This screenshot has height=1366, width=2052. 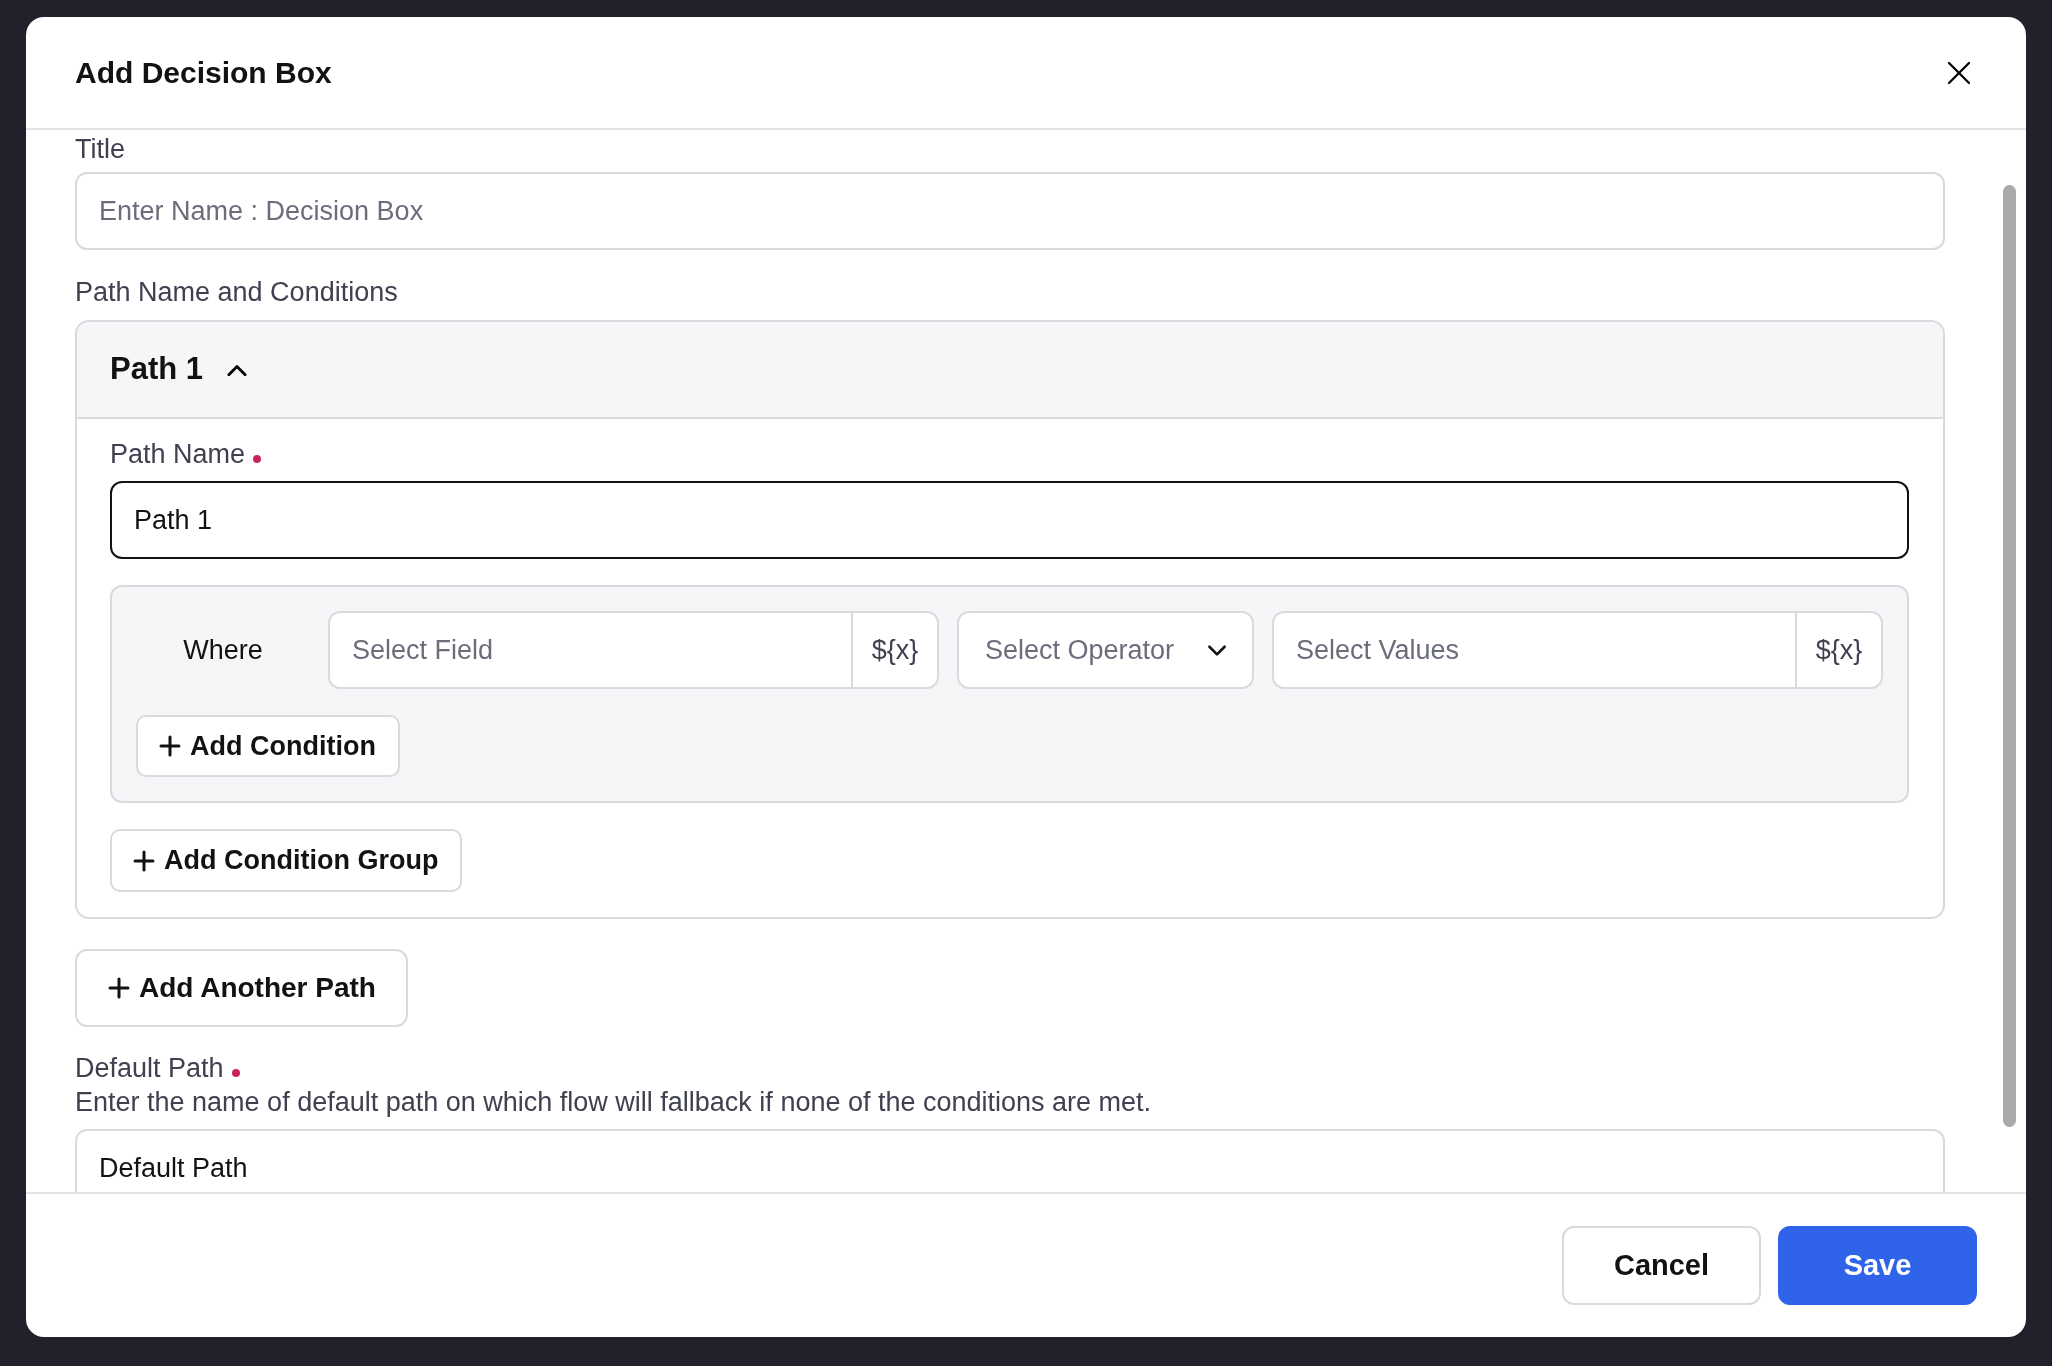 What do you see at coordinates (1010, 211) in the screenshot?
I see `title-input: Enter Name : Decision Box` at bounding box center [1010, 211].